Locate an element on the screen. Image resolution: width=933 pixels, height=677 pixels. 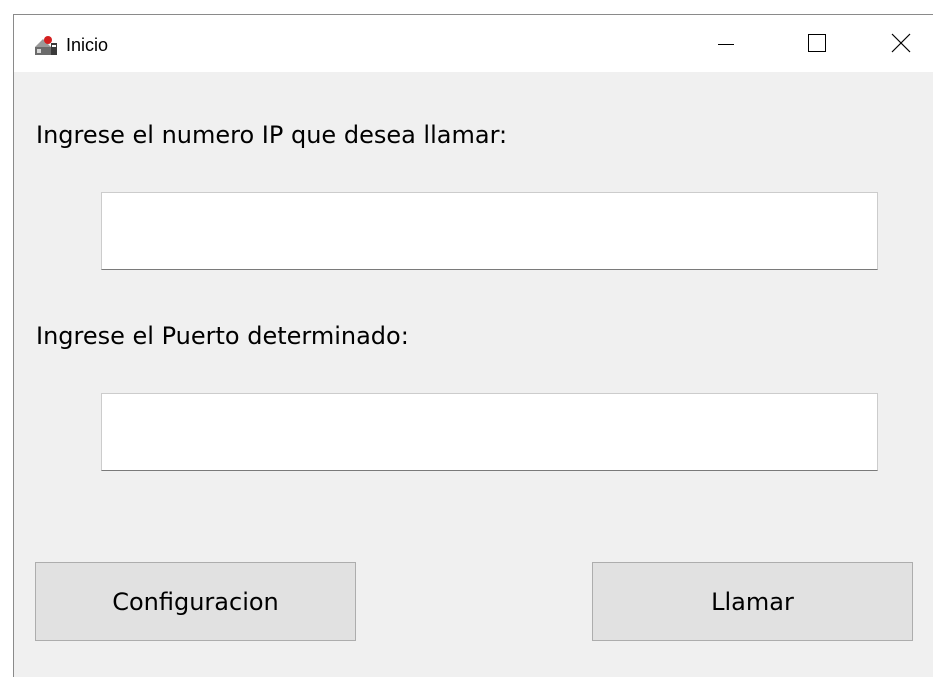
call-button: Llamar is located at coordinates (752, 601).